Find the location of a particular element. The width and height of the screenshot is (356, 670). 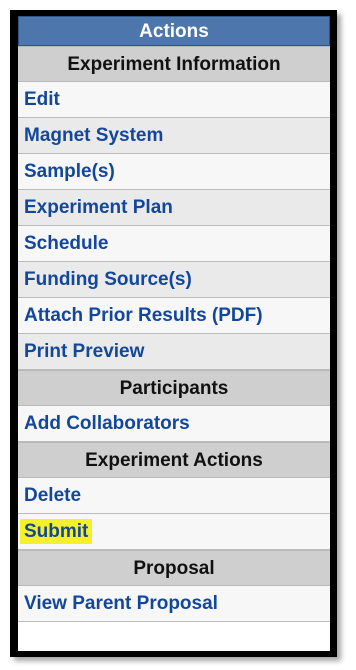

section-title: Participants is located at coordinates (174, 388).